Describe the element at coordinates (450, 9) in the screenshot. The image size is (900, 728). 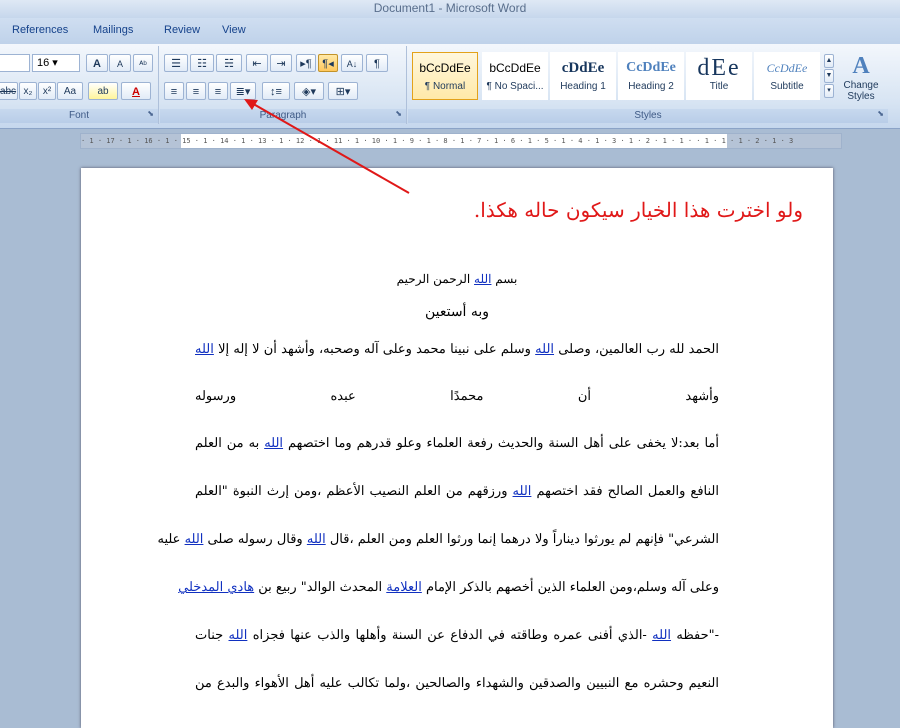
I see `window-title: Document1 - Microsoft Word` at that location.